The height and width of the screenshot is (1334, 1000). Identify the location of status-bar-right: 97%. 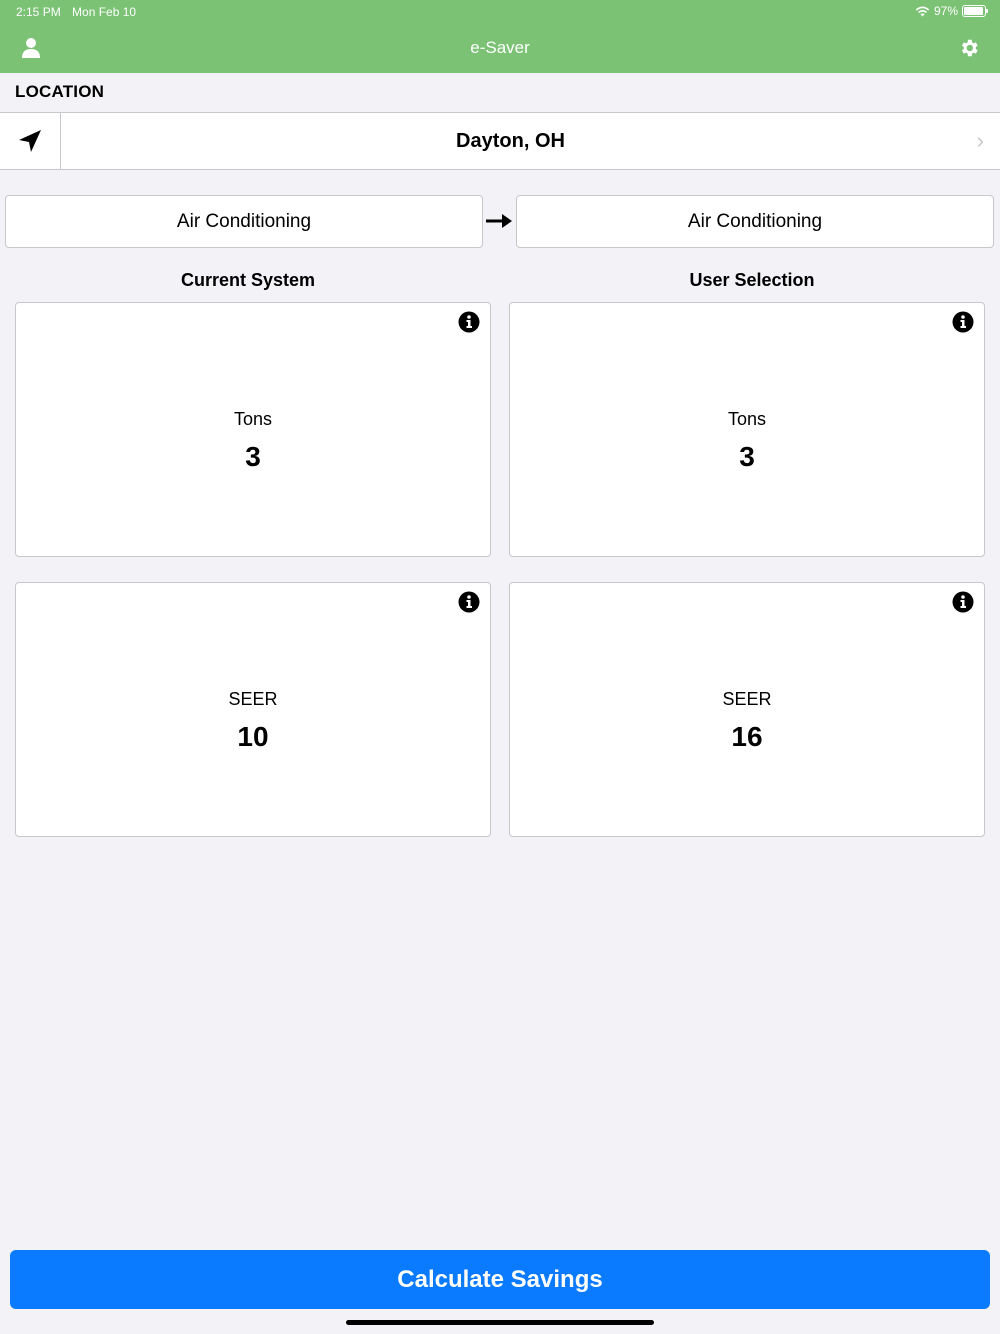
(951, 11).